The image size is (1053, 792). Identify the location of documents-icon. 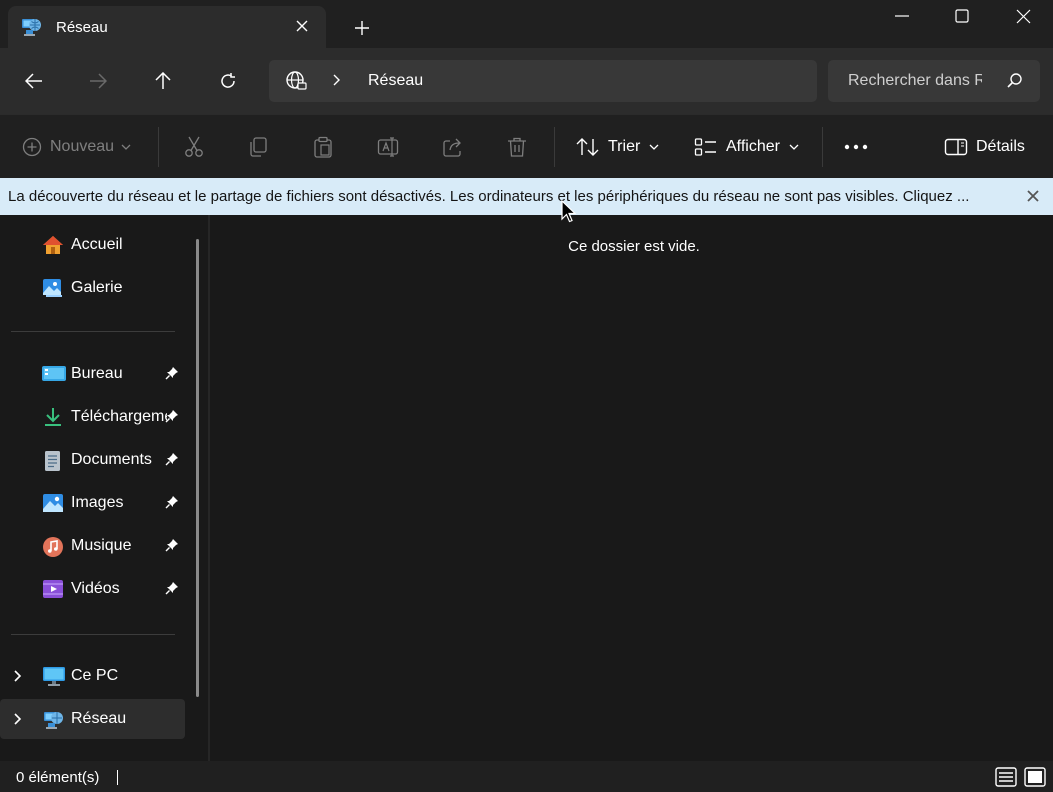
(52, 463).